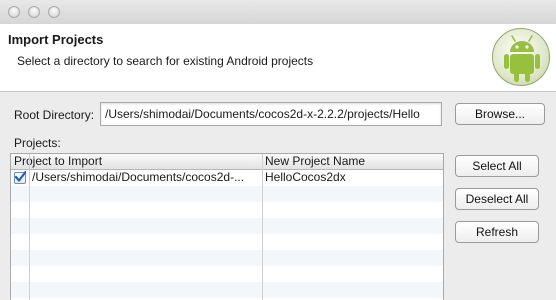  Describe the element at coordinates (54, 115) in the screenshot. I see `root-directory-label: Root Directory:` at that location.